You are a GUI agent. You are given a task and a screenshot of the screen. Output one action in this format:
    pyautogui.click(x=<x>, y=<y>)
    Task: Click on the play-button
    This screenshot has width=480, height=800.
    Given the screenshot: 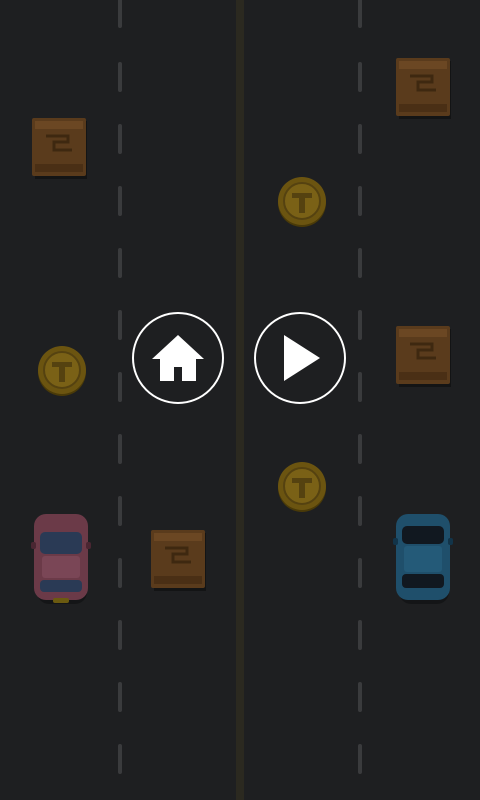 What is the action you would take?
    pyautogui.click(x=300, y=358)
    